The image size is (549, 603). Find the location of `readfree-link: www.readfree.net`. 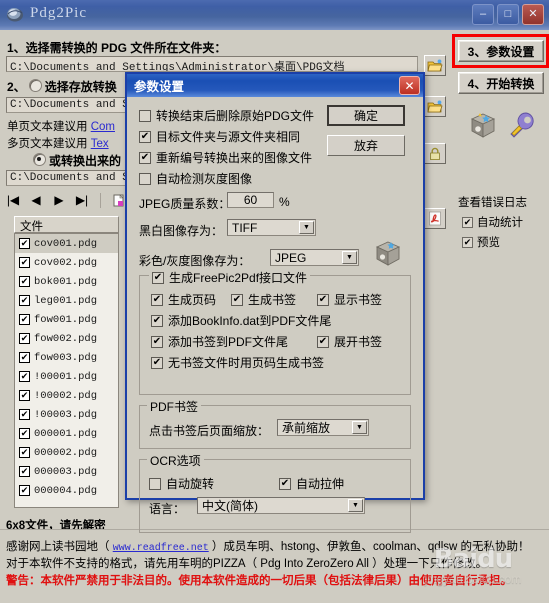

readfree-link: www.readfree.net is located at coordinates (161, 548).